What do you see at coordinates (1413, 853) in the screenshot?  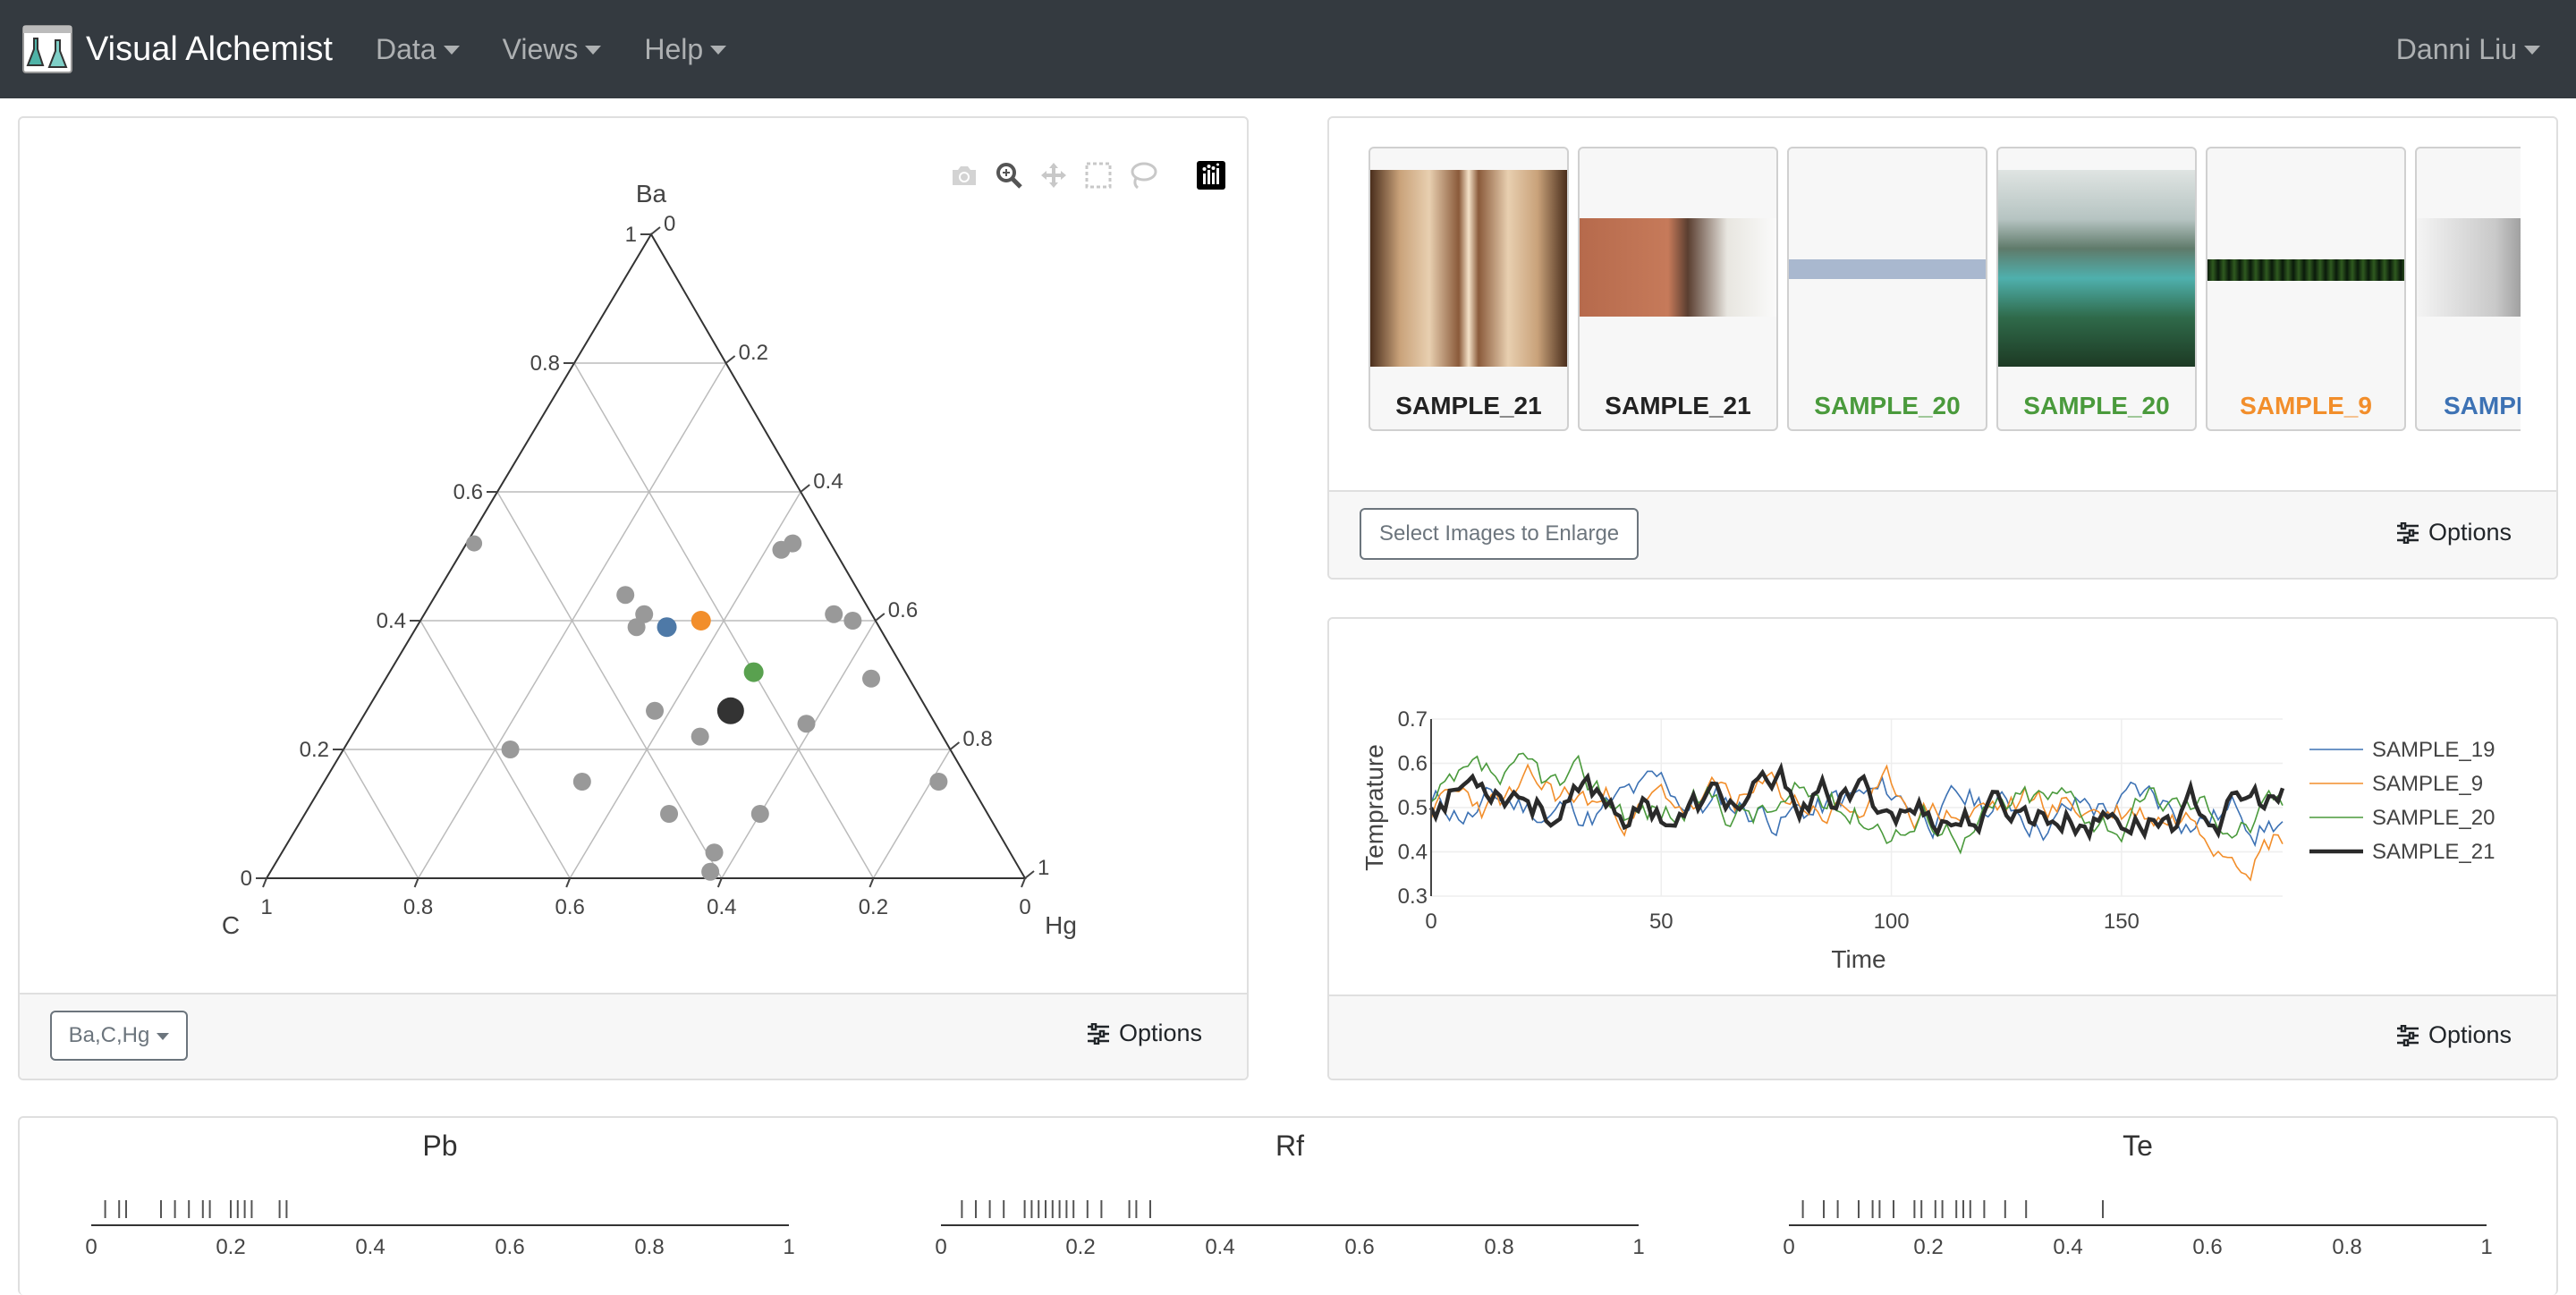 I see `y-tick-label: 0.4` at bounding box center [1413, 853].